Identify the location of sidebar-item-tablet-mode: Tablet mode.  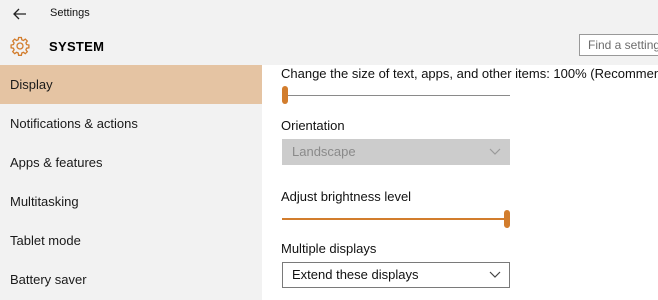
(131, 240).